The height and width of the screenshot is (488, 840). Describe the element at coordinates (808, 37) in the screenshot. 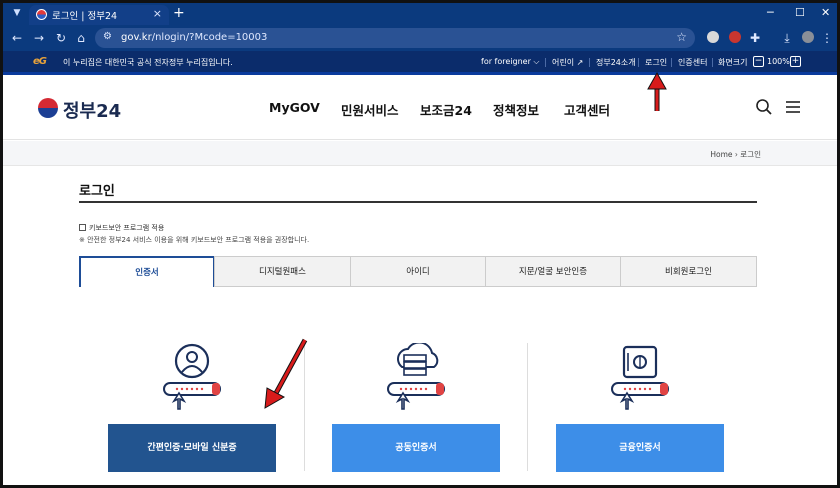

I see `profile-avatar` at that location.